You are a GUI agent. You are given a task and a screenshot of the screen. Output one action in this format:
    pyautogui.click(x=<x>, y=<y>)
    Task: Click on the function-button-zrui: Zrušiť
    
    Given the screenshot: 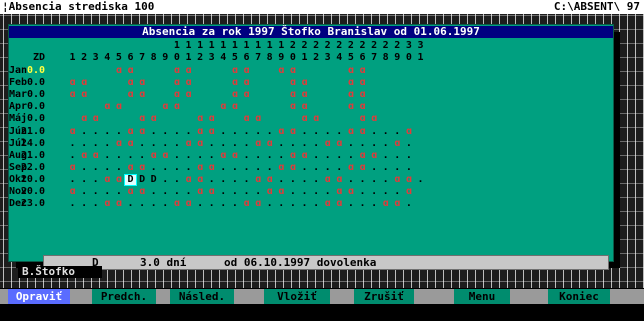 What is the action you would take?
    pyautogui.click(x=384, y=296)
    